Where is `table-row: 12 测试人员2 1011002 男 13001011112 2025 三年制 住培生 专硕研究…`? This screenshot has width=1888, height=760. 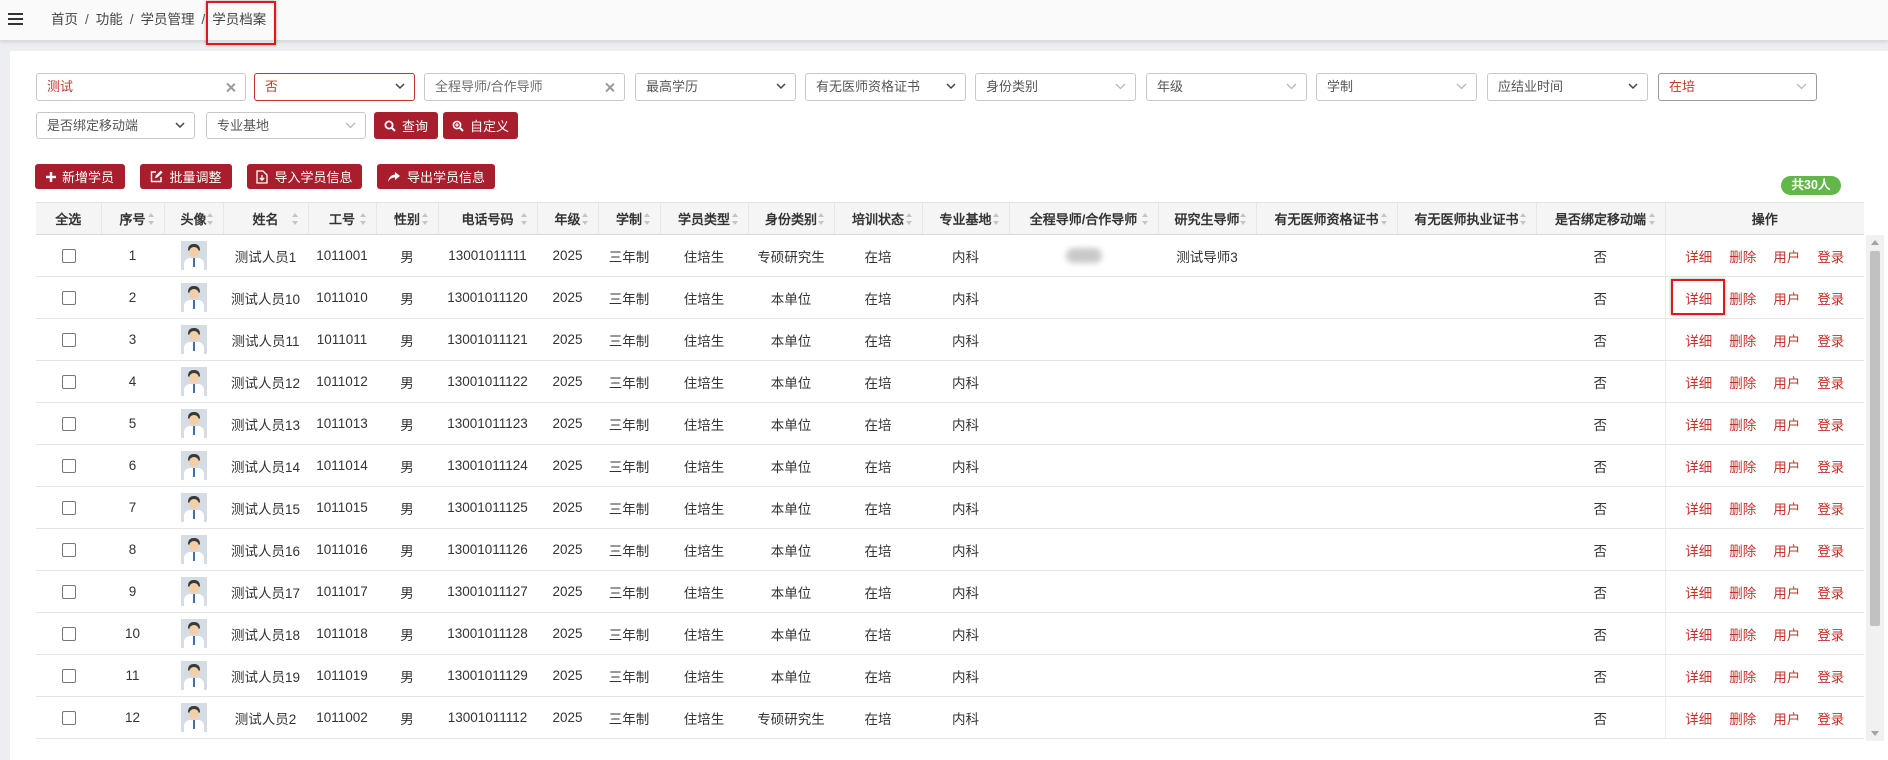 table-row: 12 测试人员2 1011002 男 13001011112 2025 三年制 住培生 专硕研究… is located at coordinates (950, 717).